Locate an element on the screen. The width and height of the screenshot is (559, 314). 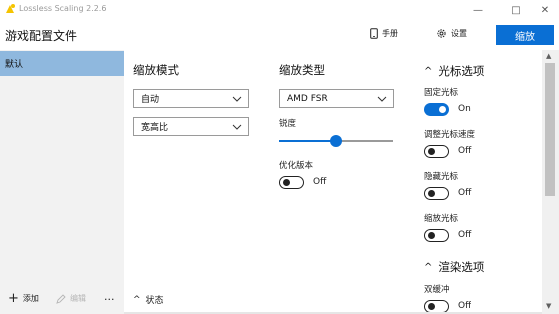
cursor-option-label: 固定光标 is located at coordinates (441, 93).